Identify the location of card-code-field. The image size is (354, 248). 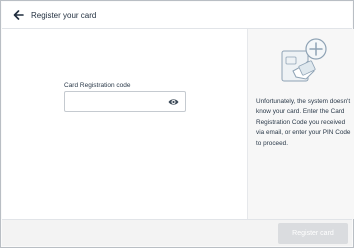
(125, 101).